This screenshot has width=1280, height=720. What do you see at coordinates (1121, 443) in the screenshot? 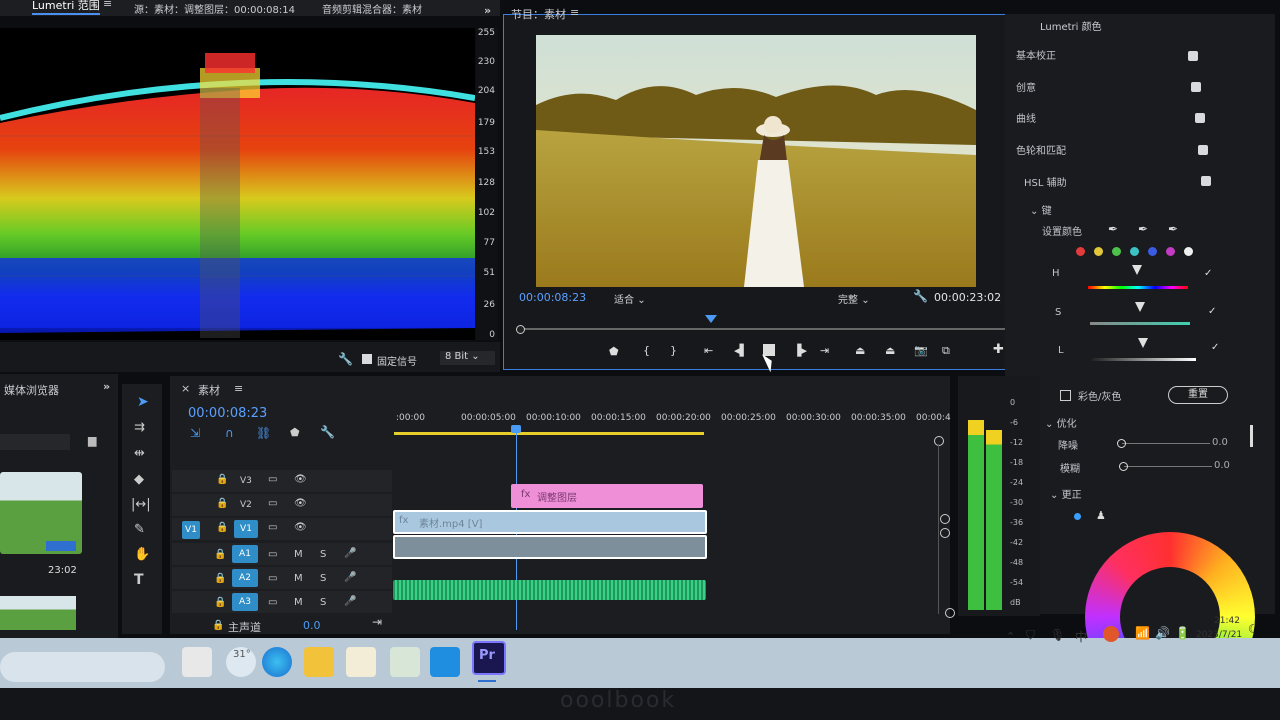
I see `denoise-handle` at bounding box center [1121, 443].